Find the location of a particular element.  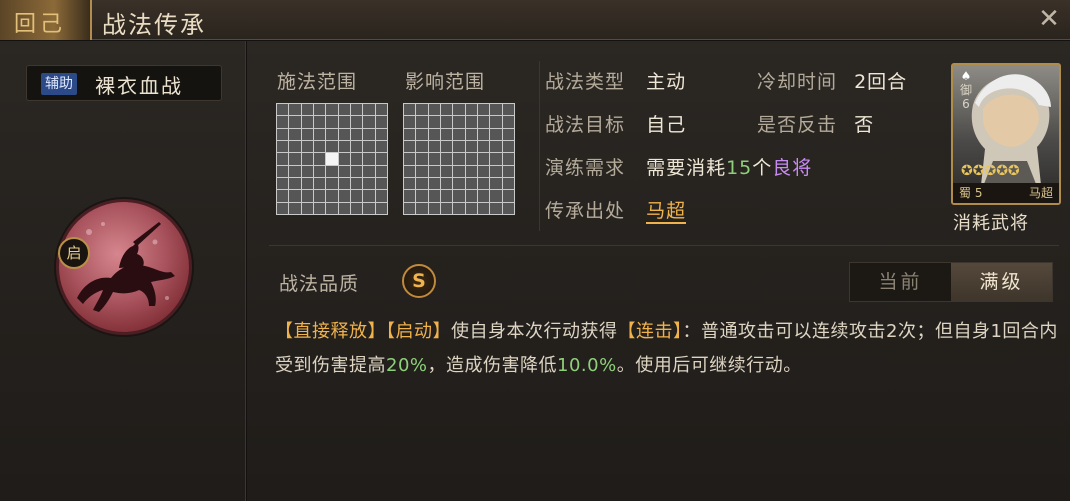

info-cooldown-row: 冷却时间 2回合 is located at coordinates (832, 80).